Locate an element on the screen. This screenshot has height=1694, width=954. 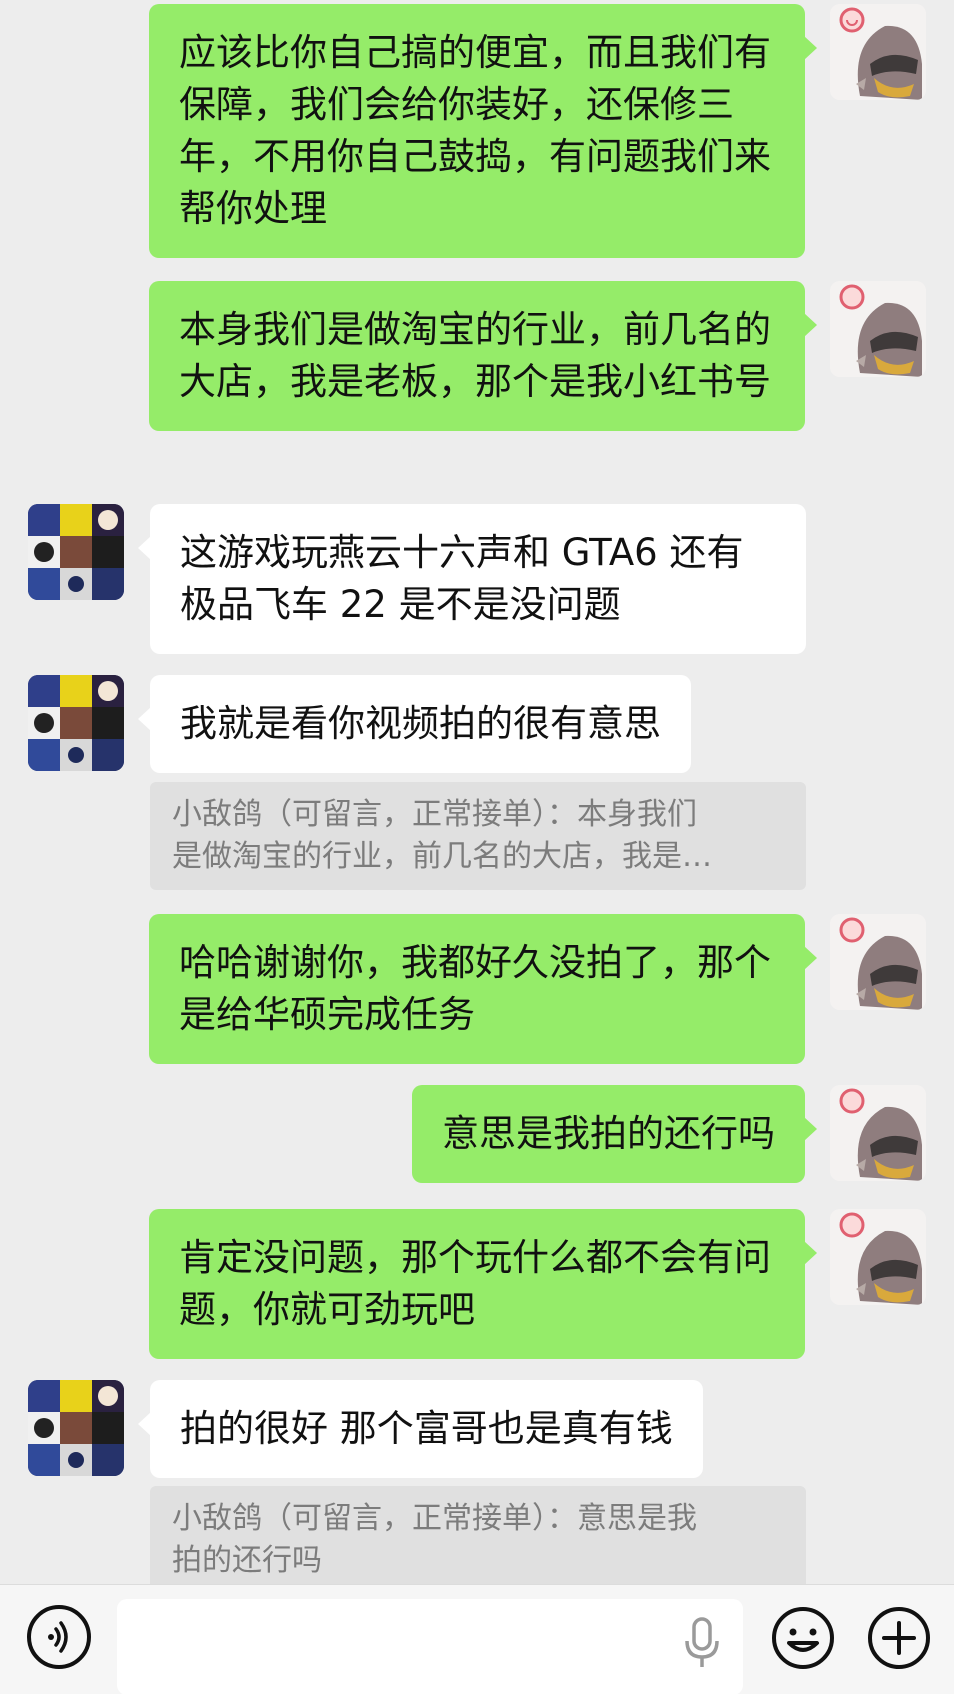
quote-text-line: 小敌鸽（可留言，正常接单）：本身我们 is located at coordinates (434, 814).